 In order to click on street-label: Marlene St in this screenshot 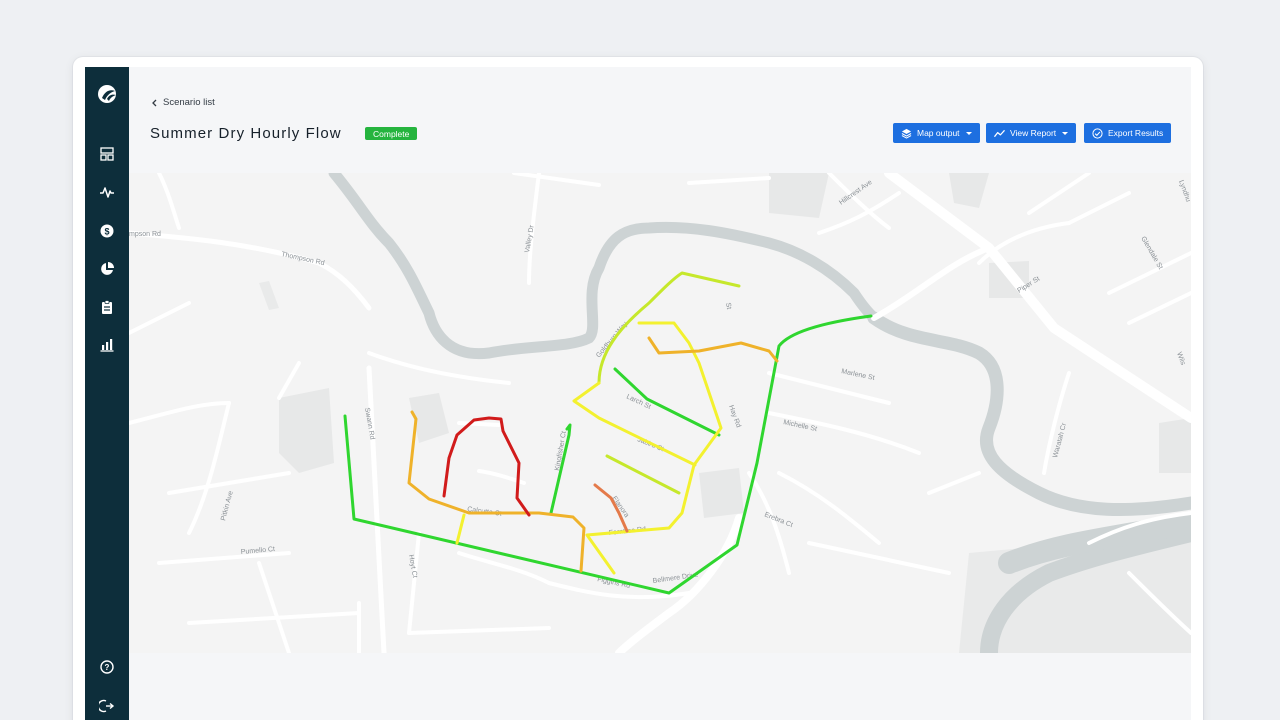, I will do `click(858, 375)`.